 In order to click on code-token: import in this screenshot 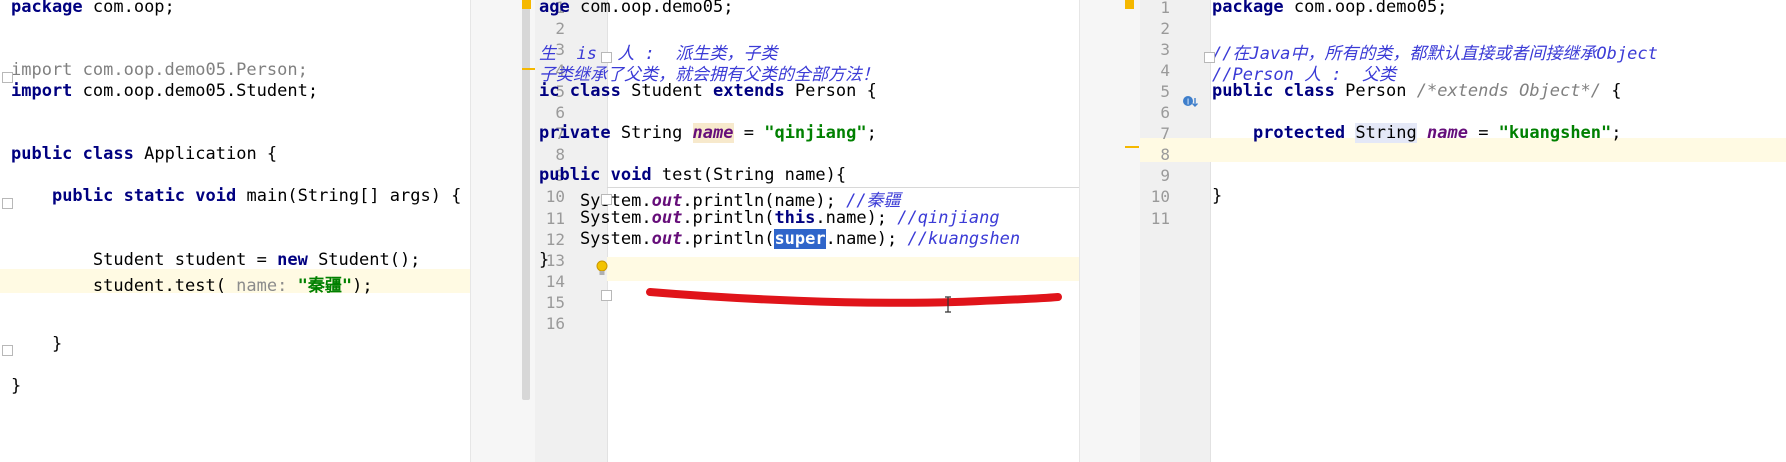, I will do `click(42, 91)`.